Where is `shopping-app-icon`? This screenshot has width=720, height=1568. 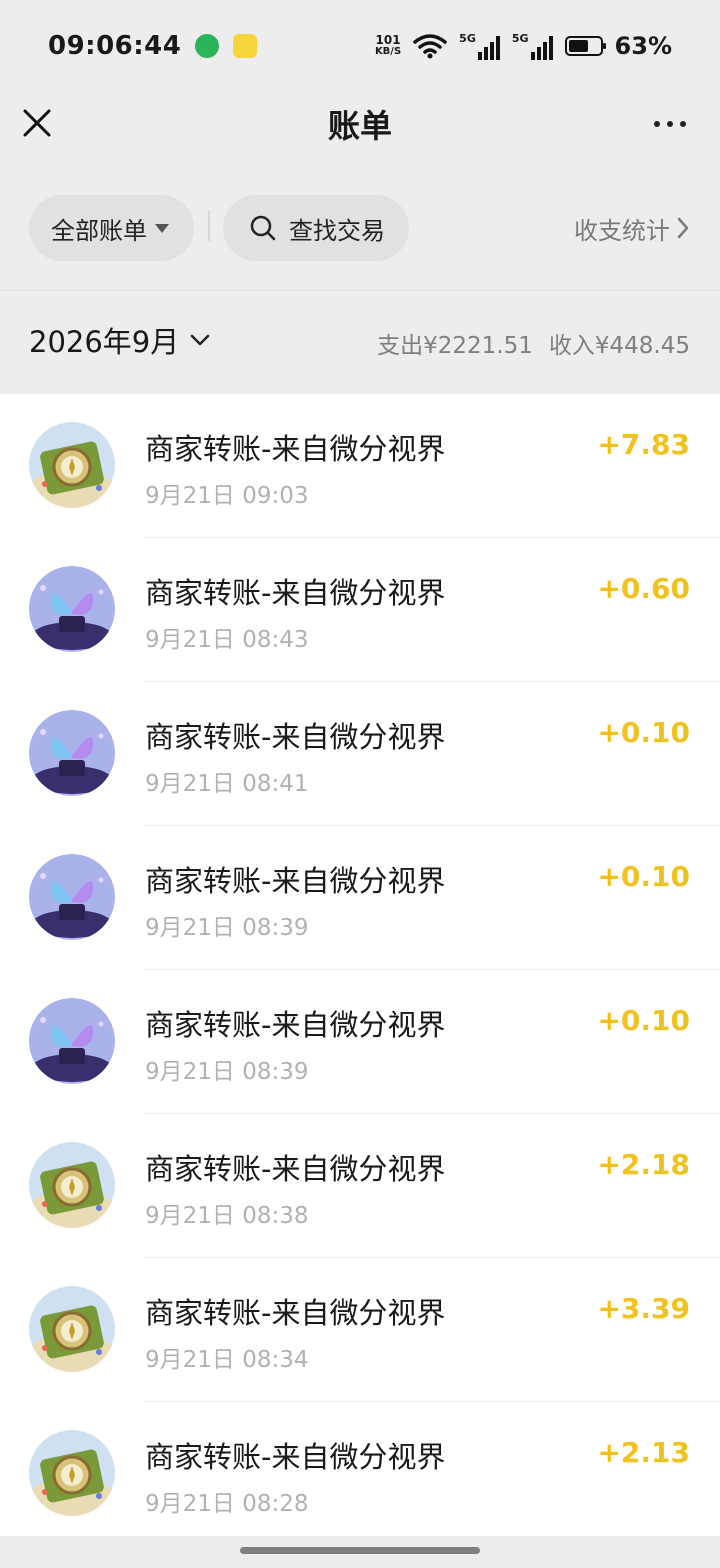
shopping-app-icon is located at coordinates (245, 46).